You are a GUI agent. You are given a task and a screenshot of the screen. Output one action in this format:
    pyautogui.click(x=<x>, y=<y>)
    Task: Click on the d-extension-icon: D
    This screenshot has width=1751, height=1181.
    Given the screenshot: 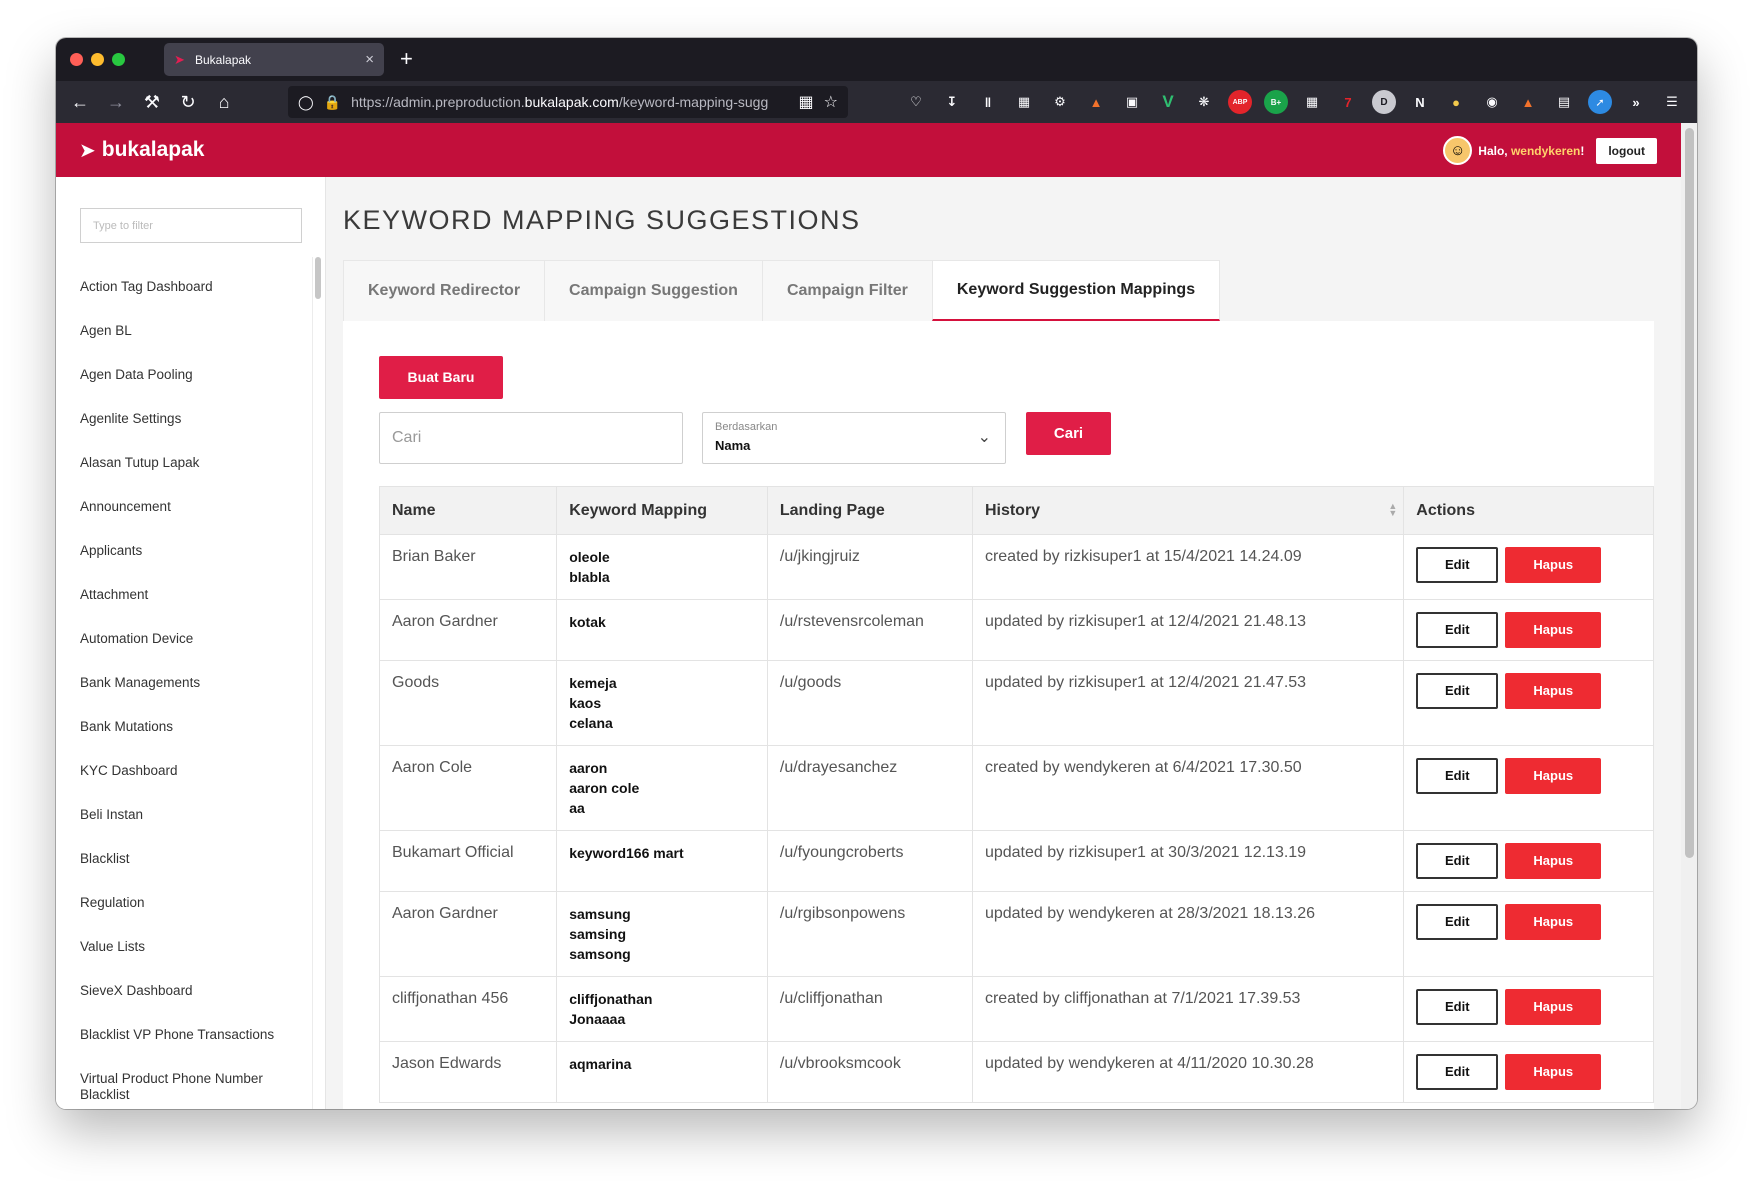 What is the action you would take?
    pyautogui.click(x=1384, y=102)
    